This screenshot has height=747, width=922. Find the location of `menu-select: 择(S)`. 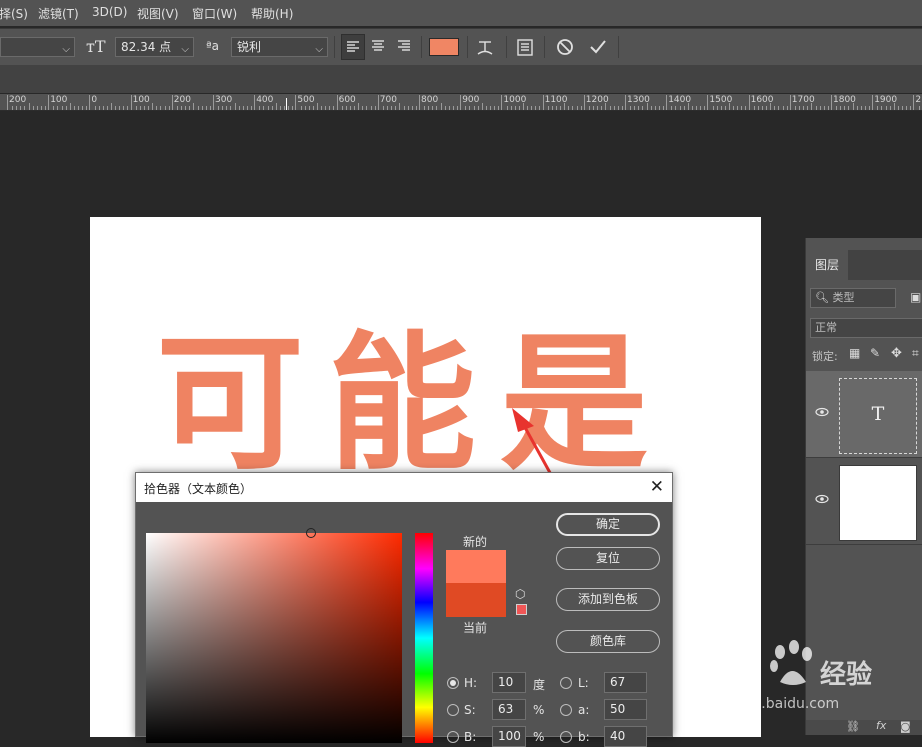

menu-select: 择(S) is located at coordinates (14, 13).